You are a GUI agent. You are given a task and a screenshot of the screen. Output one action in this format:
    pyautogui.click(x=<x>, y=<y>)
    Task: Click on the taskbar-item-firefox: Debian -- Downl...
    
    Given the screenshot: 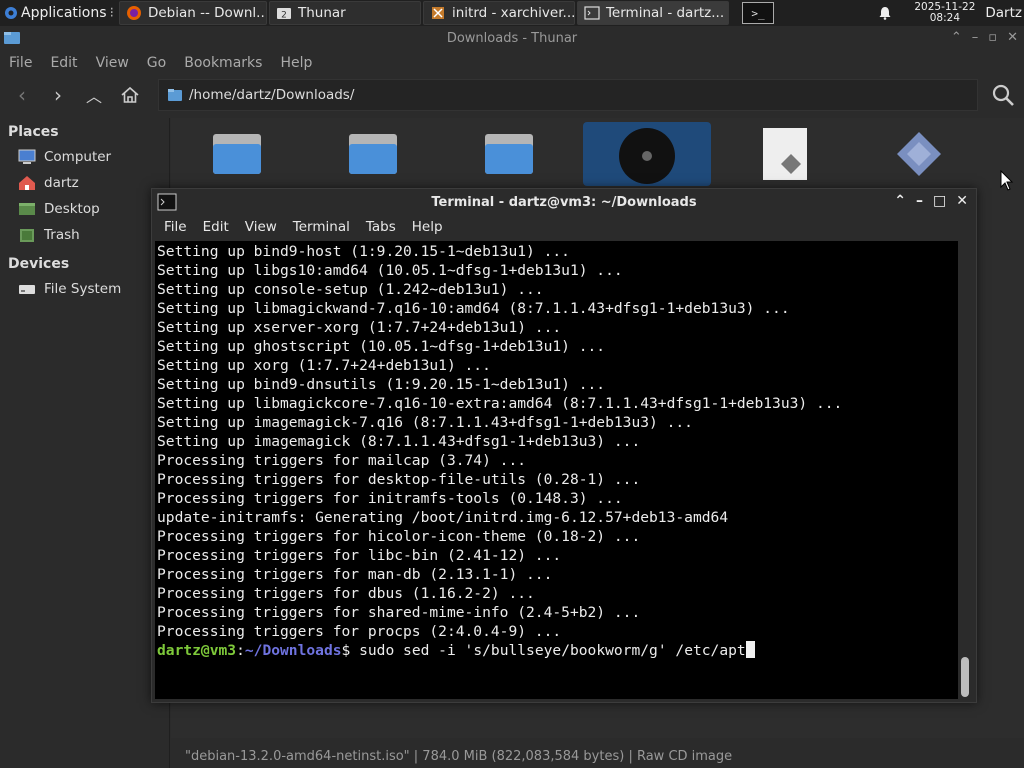 What is the action you would take?
    pyautogui.click(x=192, y=13)
    